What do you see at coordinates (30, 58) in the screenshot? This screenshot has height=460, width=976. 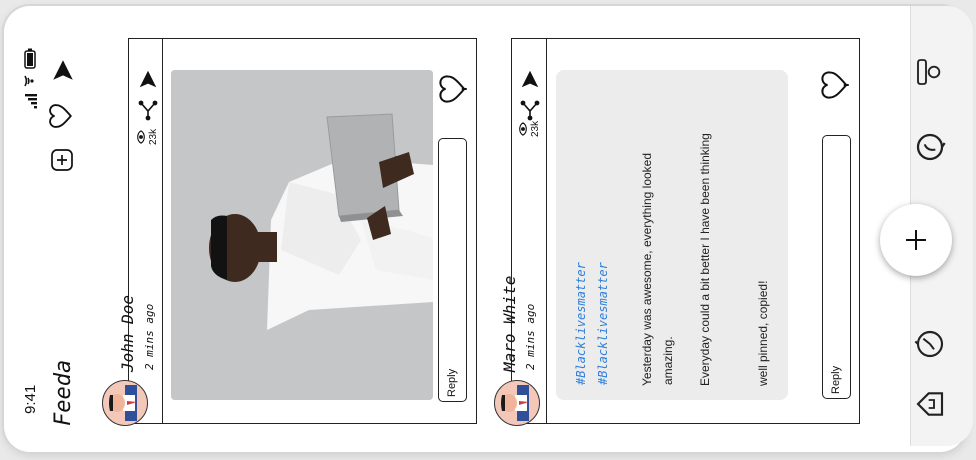 I see `battery-icon` at bounding box center [30, 58].